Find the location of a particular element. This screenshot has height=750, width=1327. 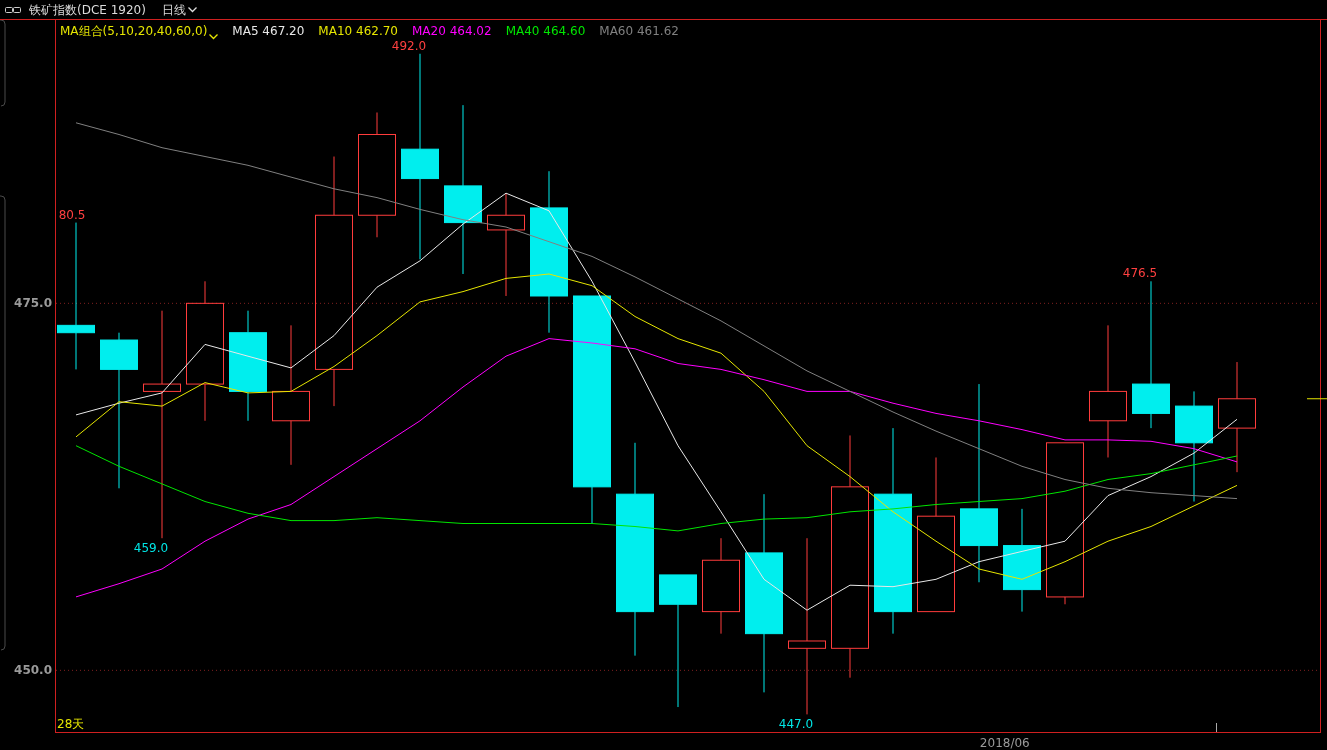

price-extreme-label: 459.0 is located at coordinates (151, 548).